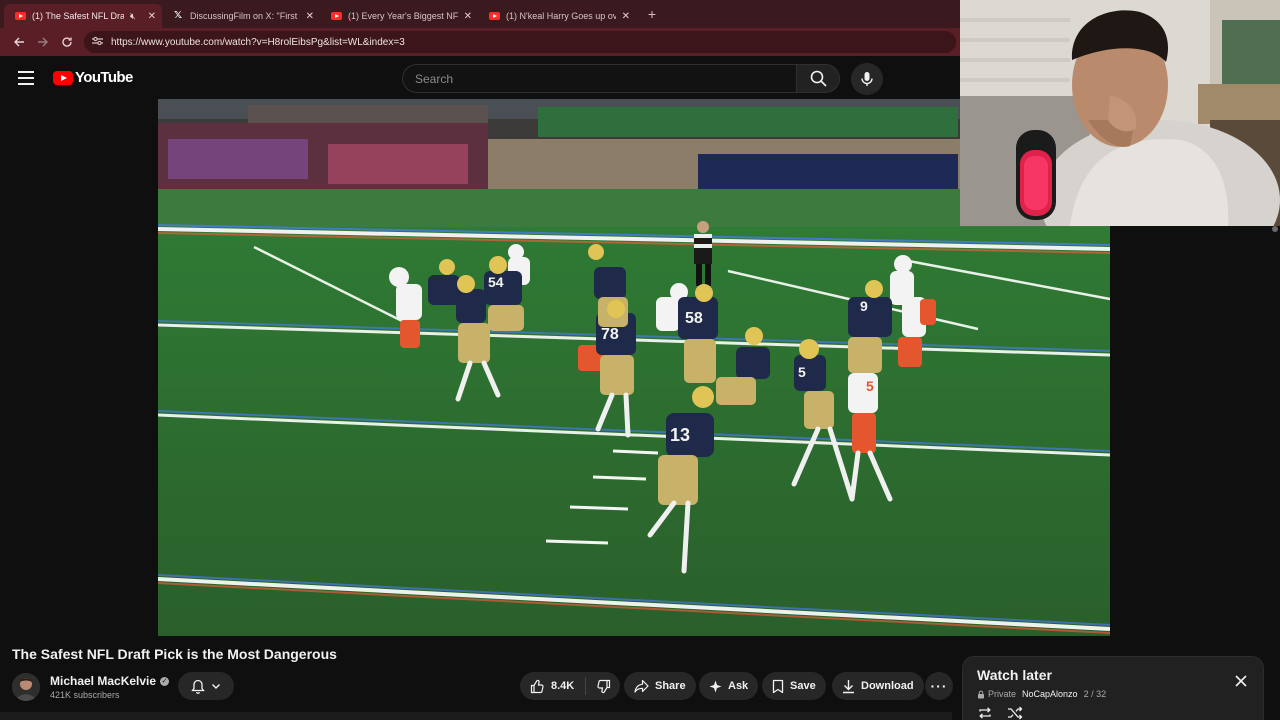 This screenshot has width=1280, height=720. What do you see at coordinates (434, 78) in the screenshot?
I see `search-placeholder: Search` at bounding box center [434, 78].